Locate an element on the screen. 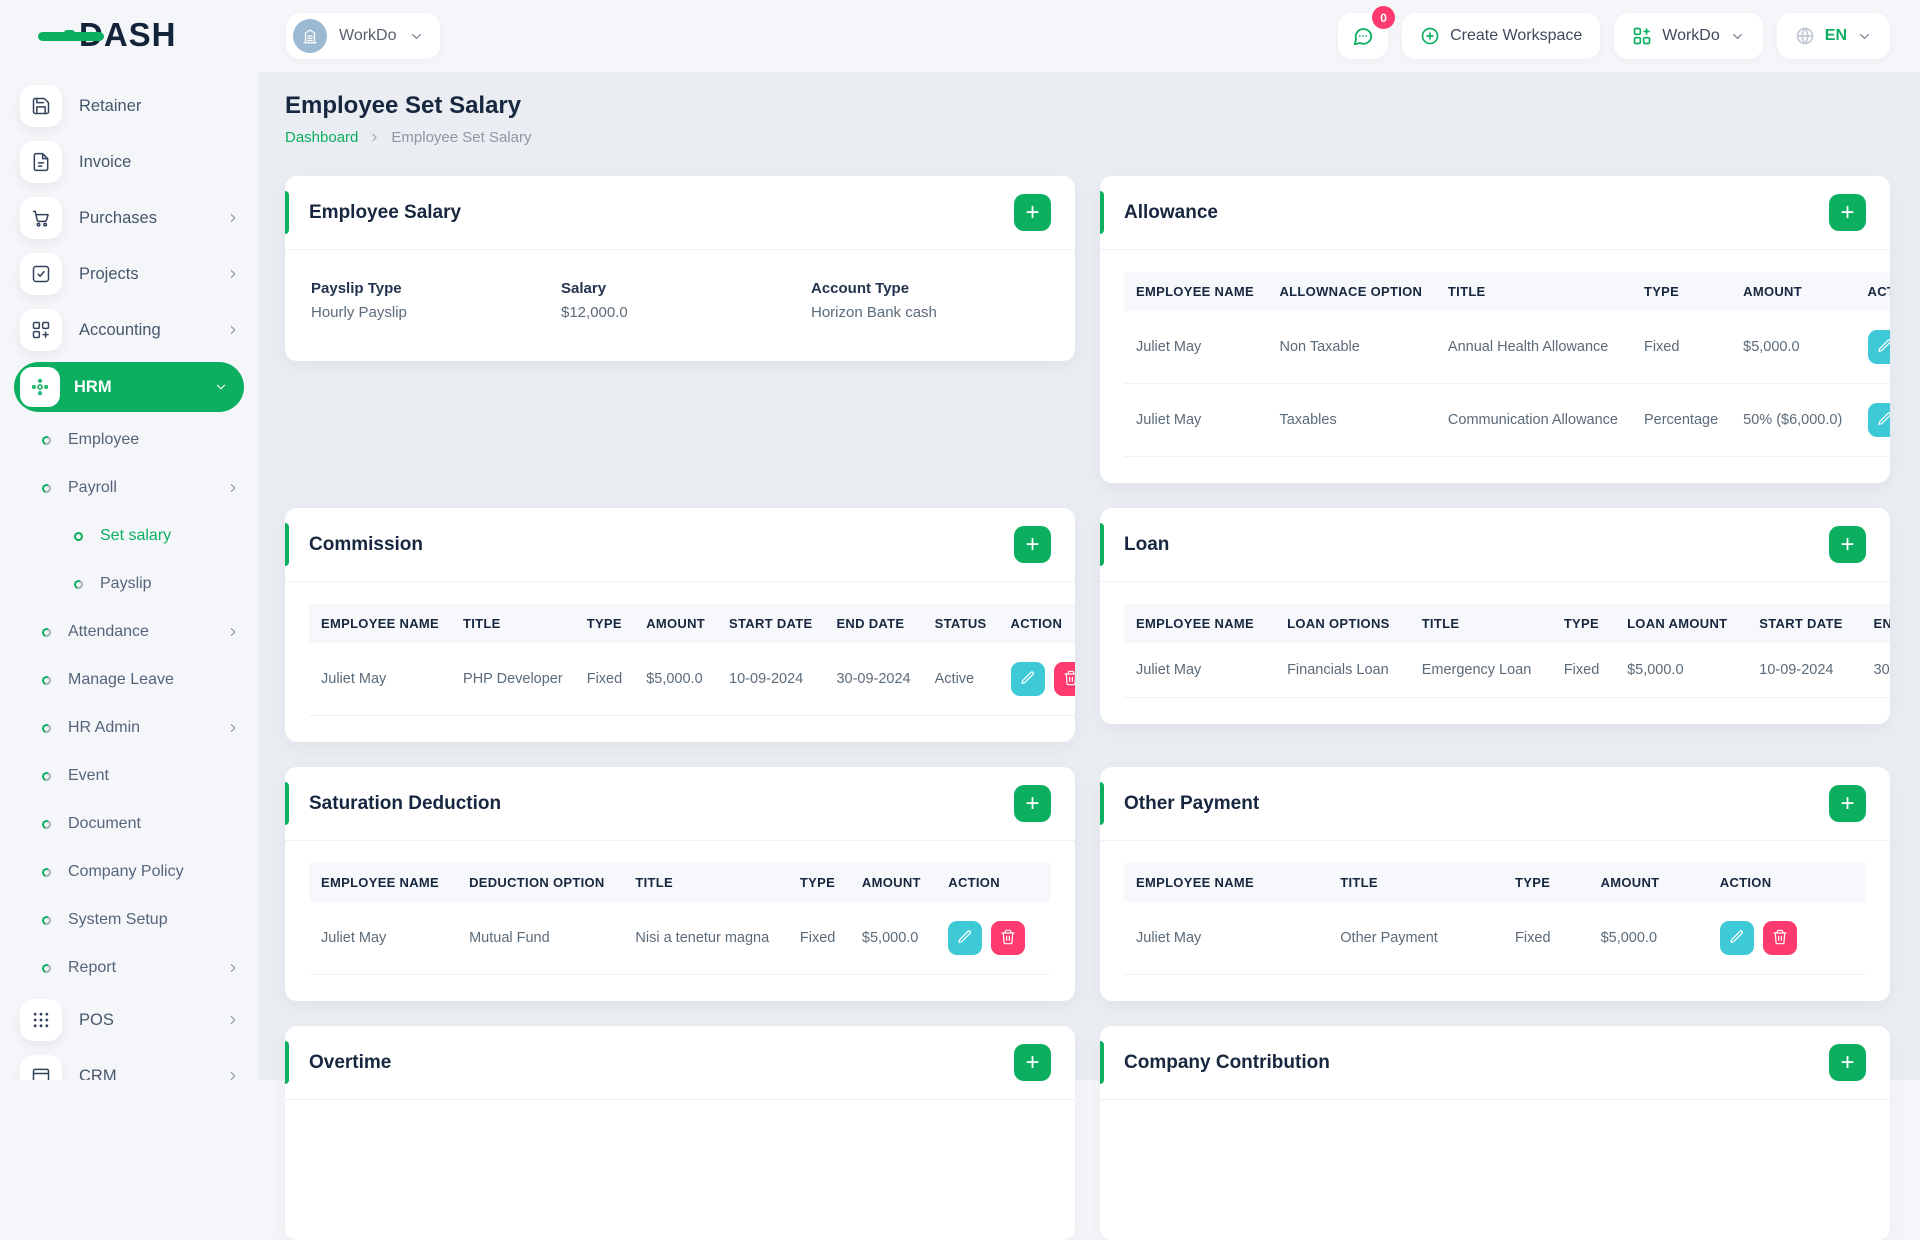 This screenshot has width=1920, height=1240. sidebar-item-label: Report is located at coordinates (92, 967).